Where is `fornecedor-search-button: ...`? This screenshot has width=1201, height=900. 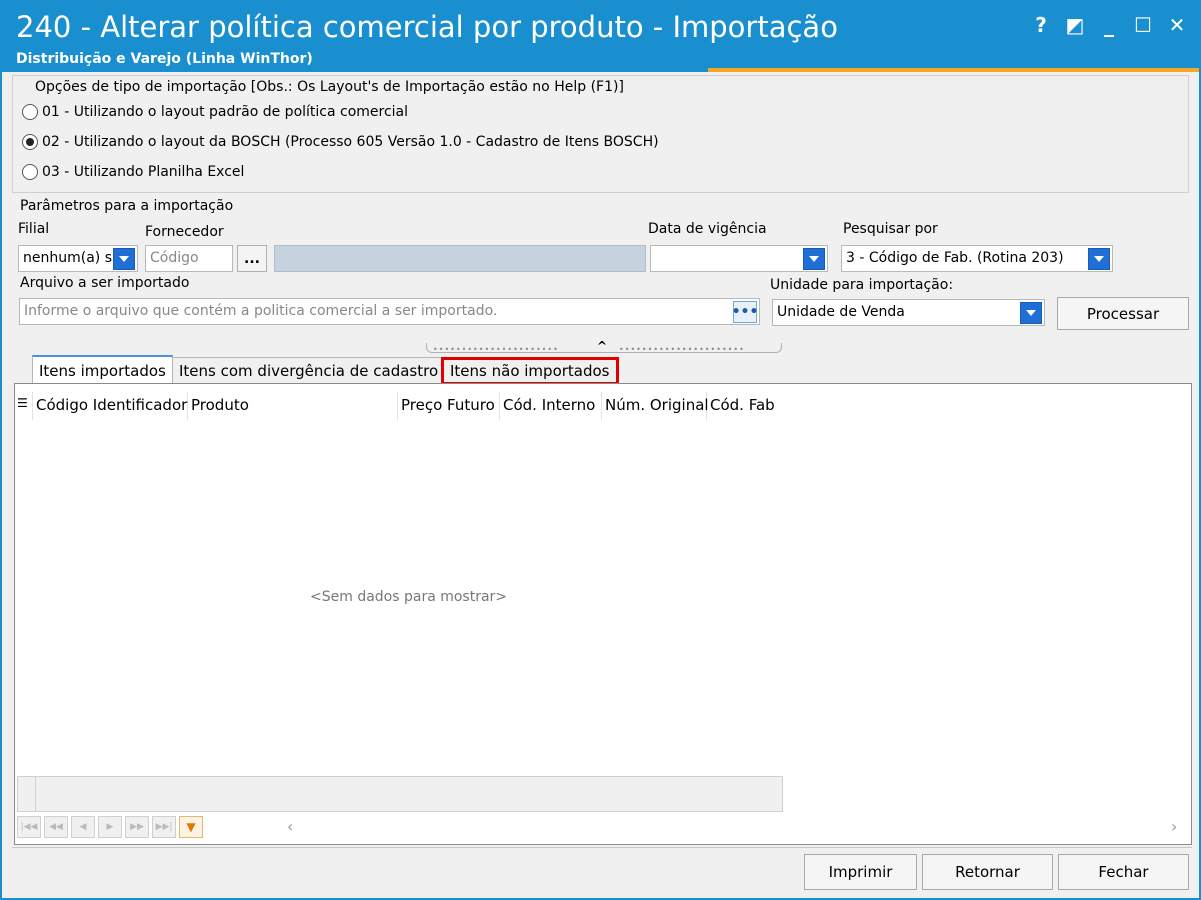 fornecedor-search-button: ... is located at coordinates (252, 258).